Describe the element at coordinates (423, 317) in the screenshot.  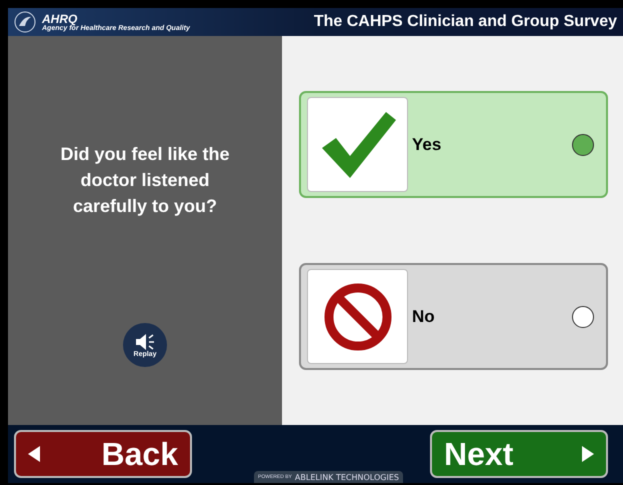
I see `answer-label: No` at that location.